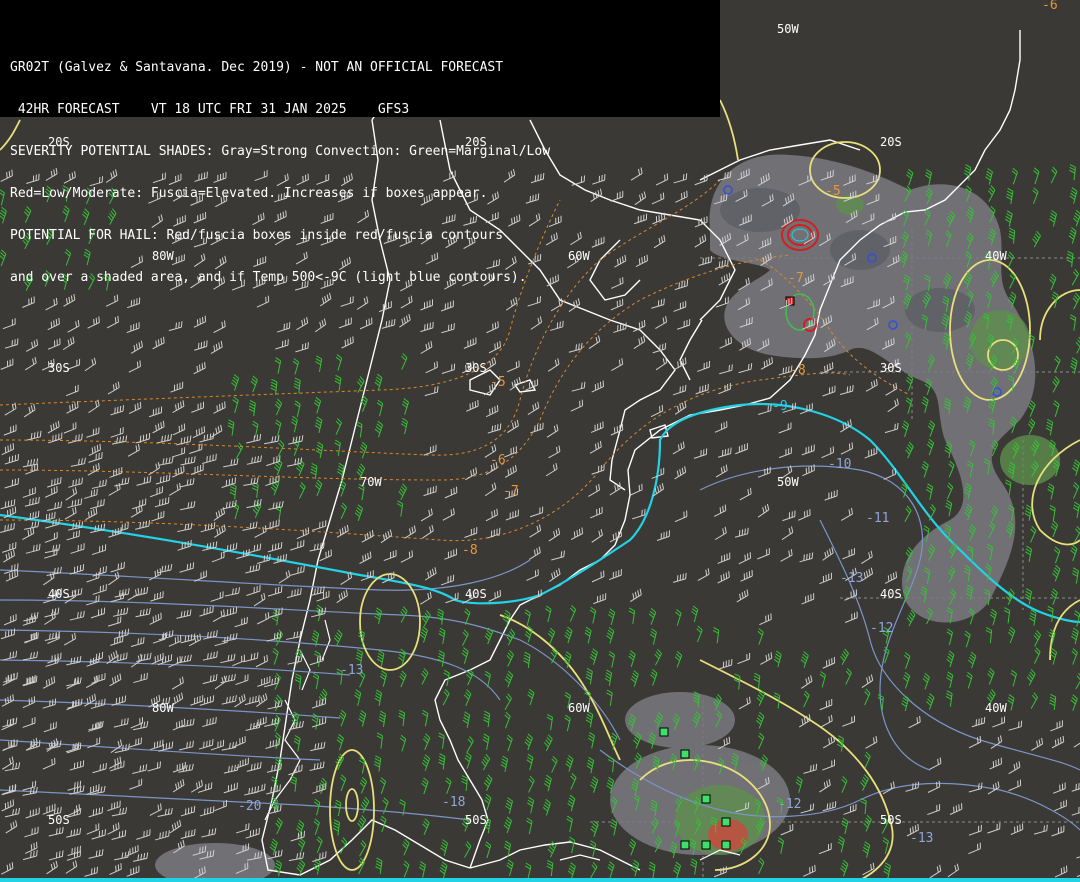 The image size is (1080, 882). Describe the element at coordinates (891, 820) in the screenshot. I see `lat-label: 50S` at that location.